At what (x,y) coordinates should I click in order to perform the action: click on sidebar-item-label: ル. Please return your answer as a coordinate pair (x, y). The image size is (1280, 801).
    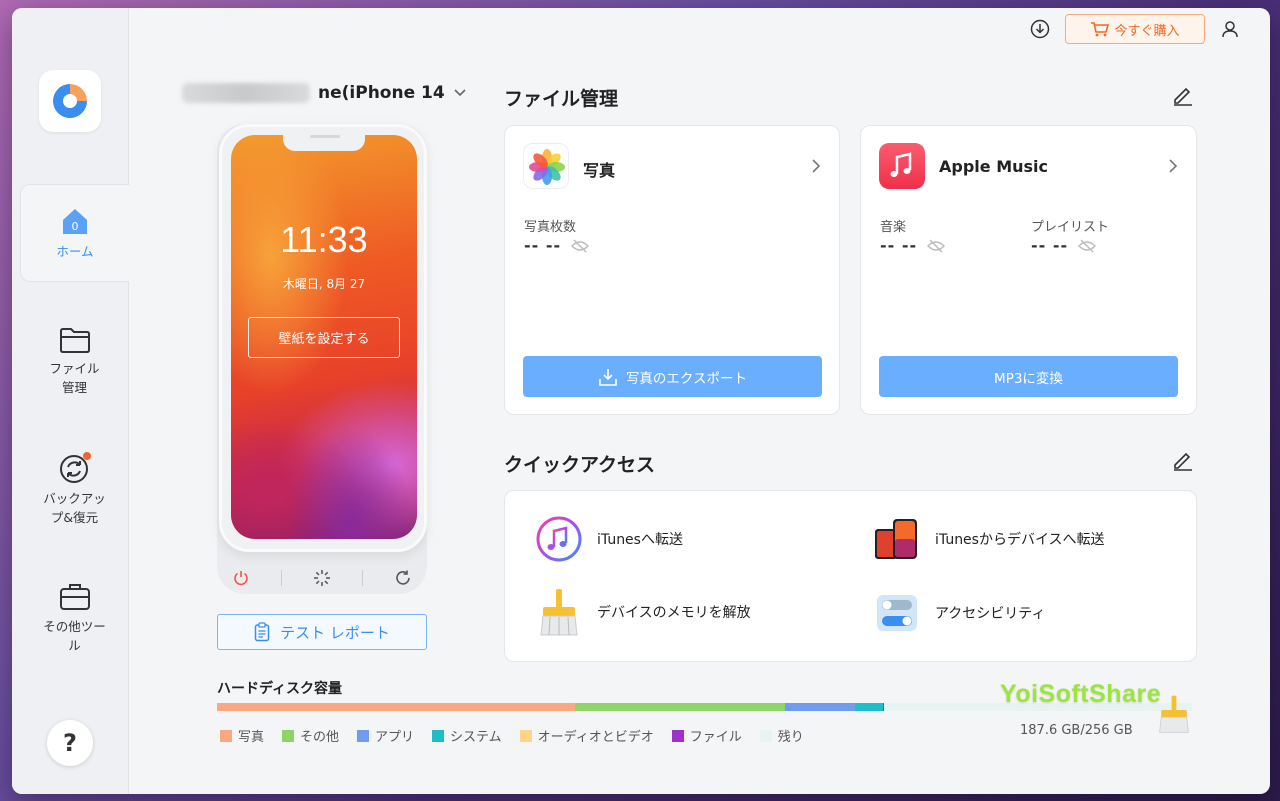
    Looking at the image, I should click on (74, 645).